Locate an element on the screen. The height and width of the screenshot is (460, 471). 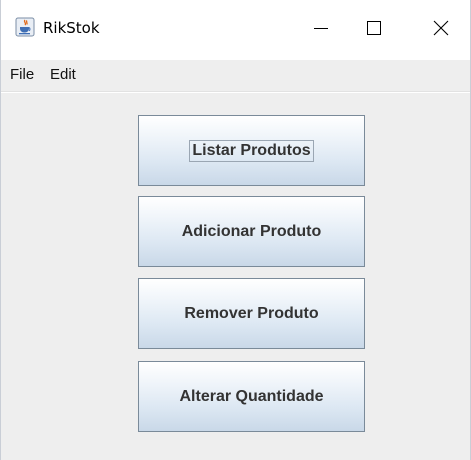
close-icon is located at coordinates (441, 30).